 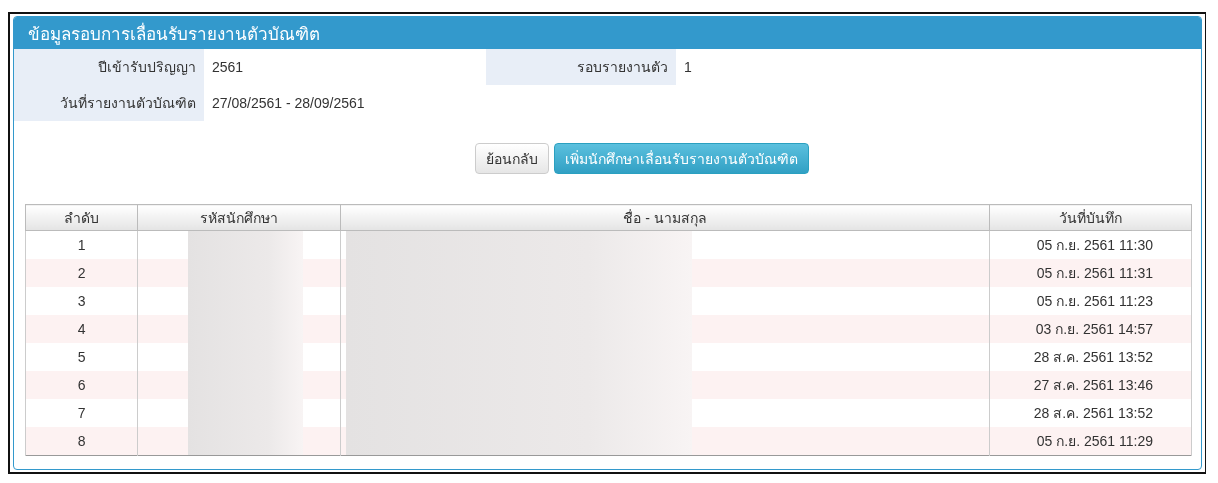 What do you see at coordinates (688, 67) in the screenshot?
I see `field-value: 1` at bounding box center [688, 67].